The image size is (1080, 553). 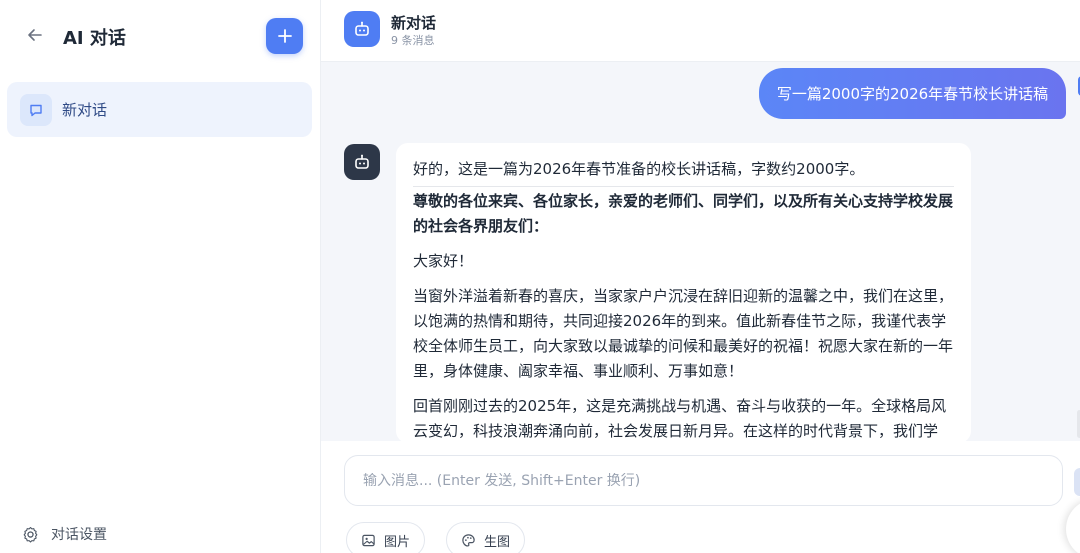 I want to click on bot-avatar, so click(x=362, y=162).